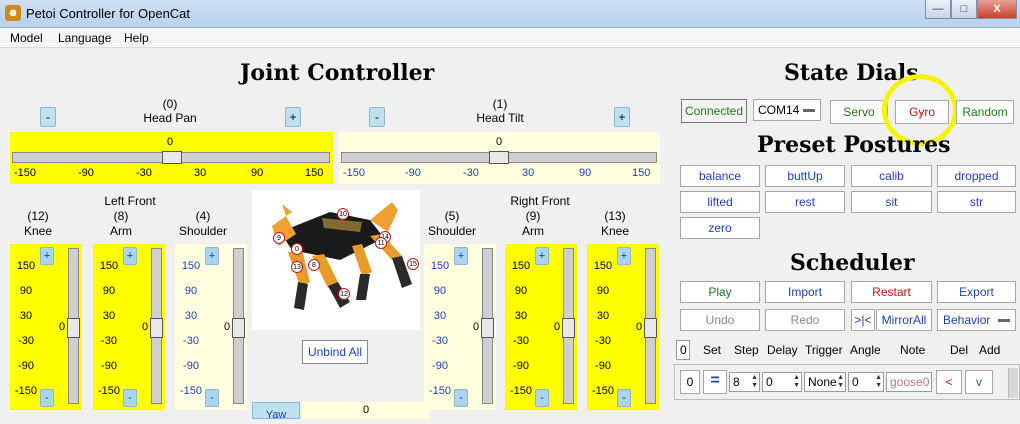  What do you see at coordinates (191, 291) in the screenshot?
I see `tick-label: 90` at bounding box center [191, 291].